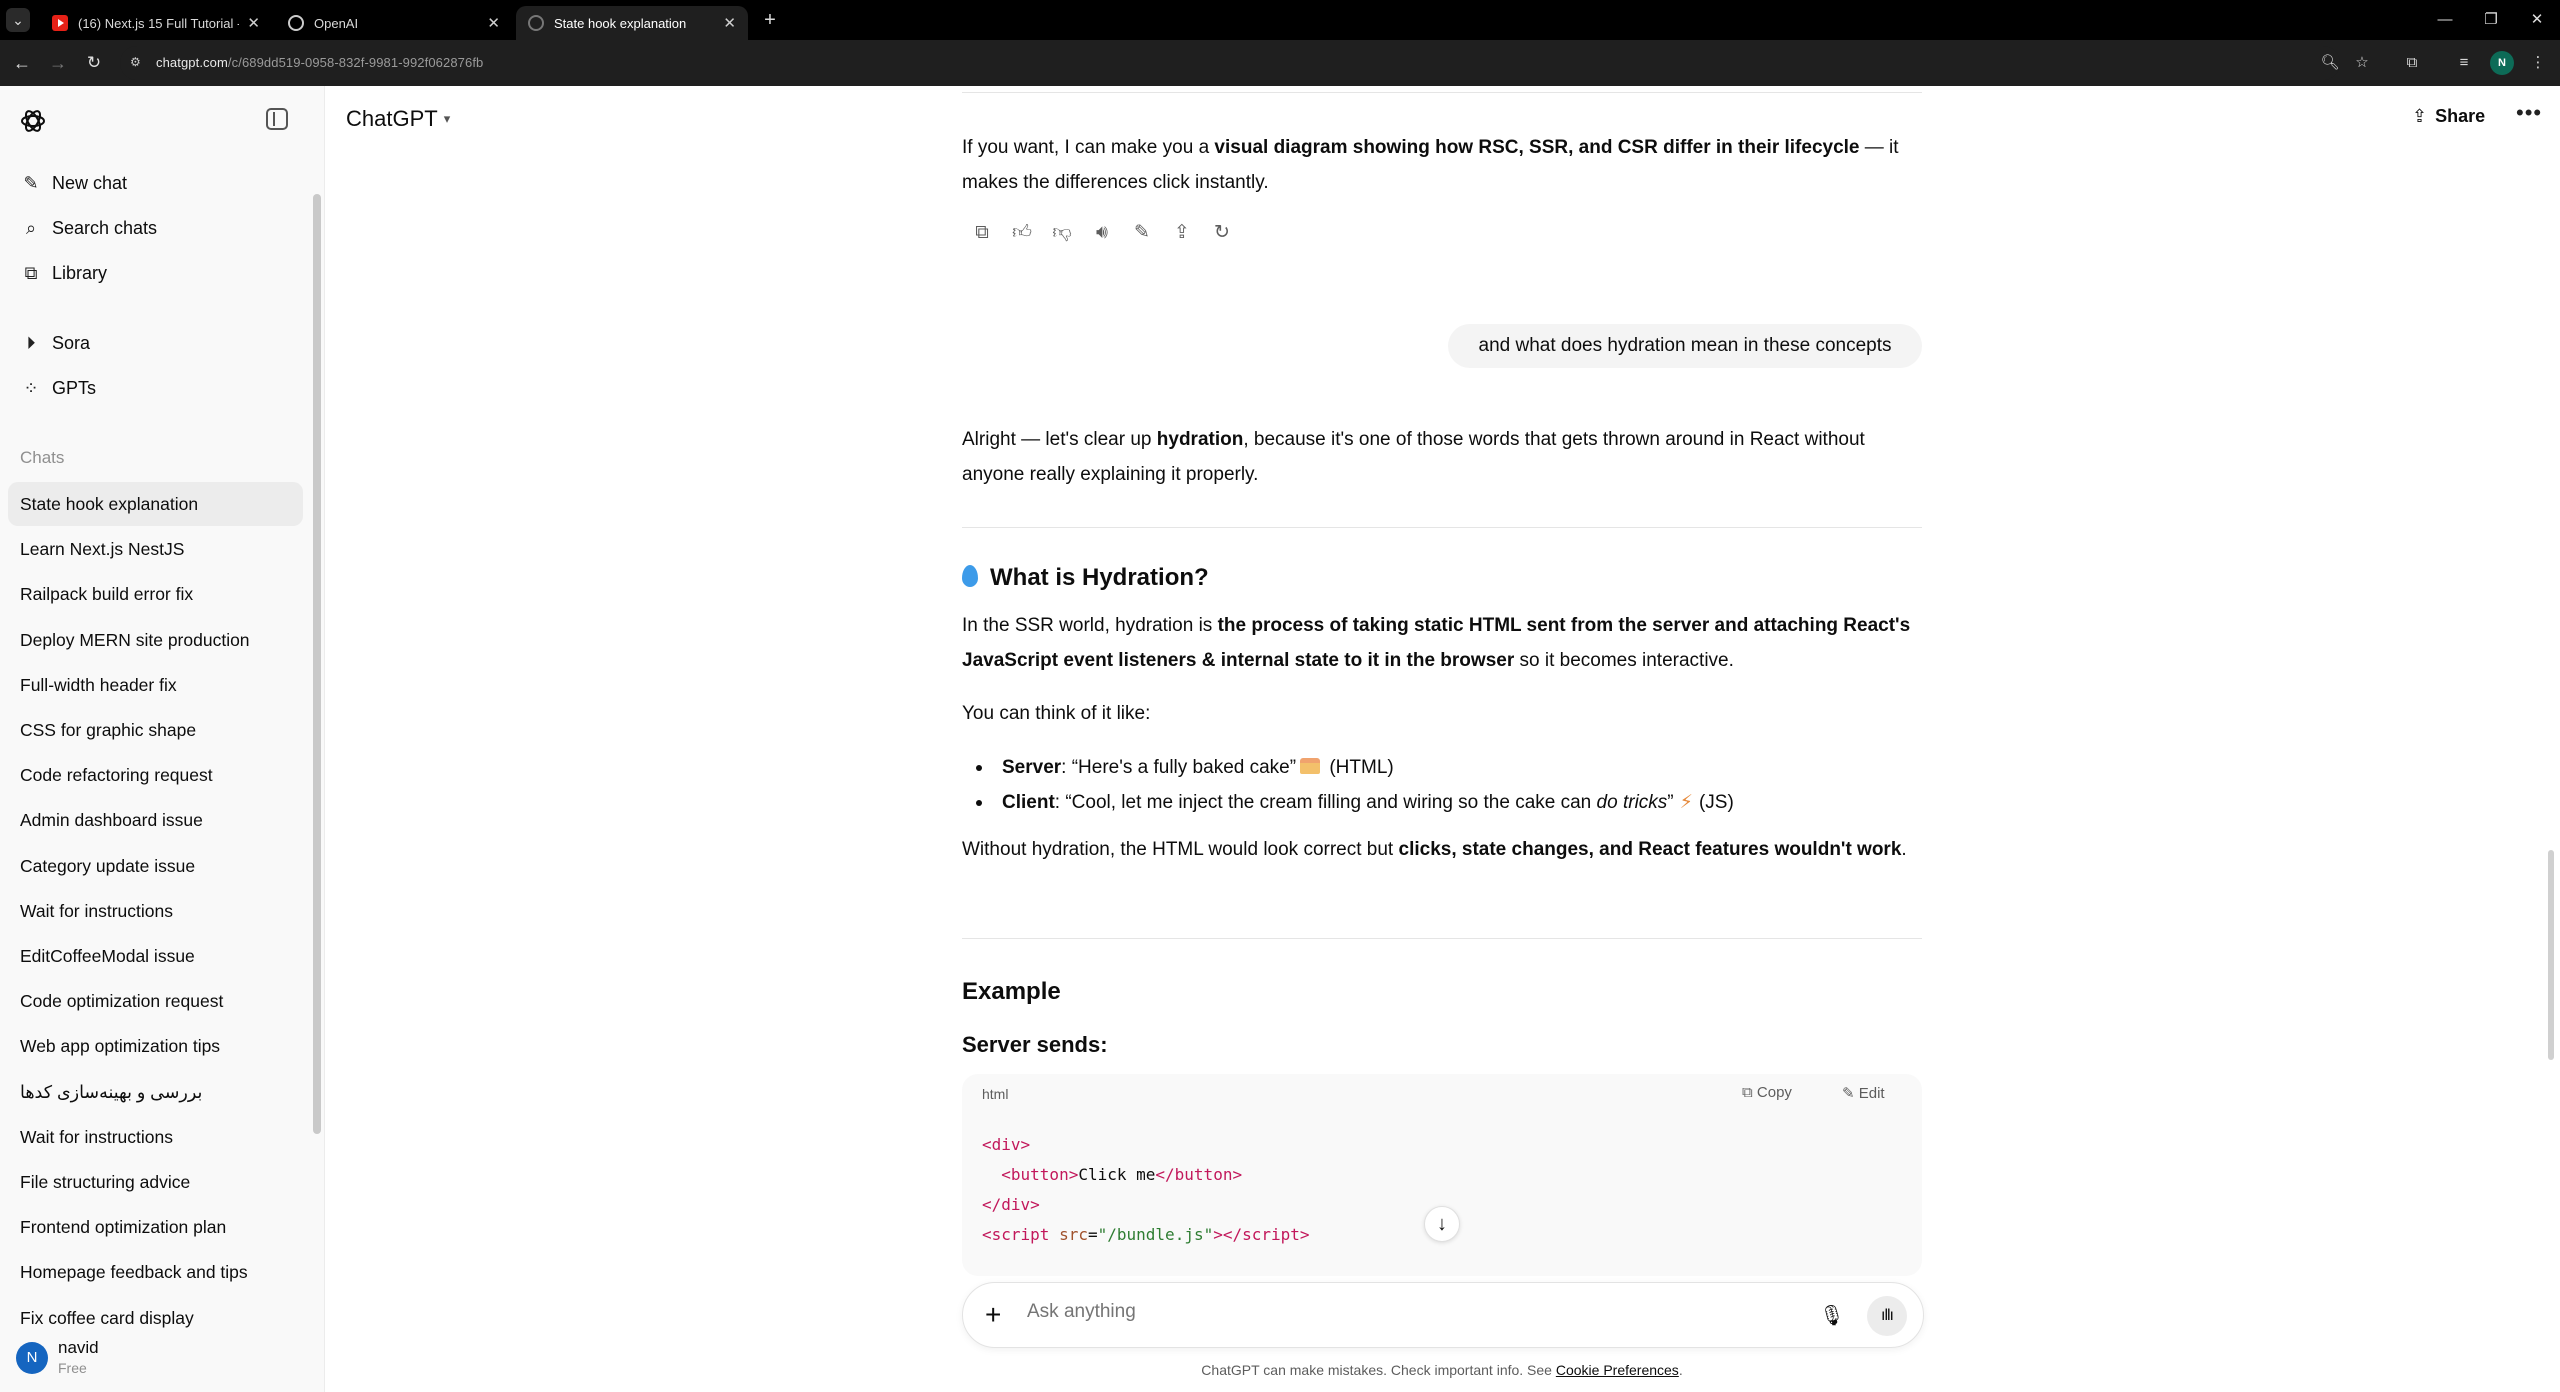  What do you see at coordinates (155, 504) in the screenshot?
I see `chat-history-item: State hook explanation` at bounding box center [155, 504].